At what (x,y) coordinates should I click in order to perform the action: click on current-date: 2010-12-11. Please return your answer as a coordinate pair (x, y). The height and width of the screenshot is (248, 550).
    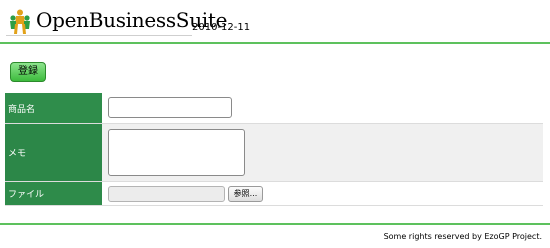
    Looking at the image, I should click on (221, 27).